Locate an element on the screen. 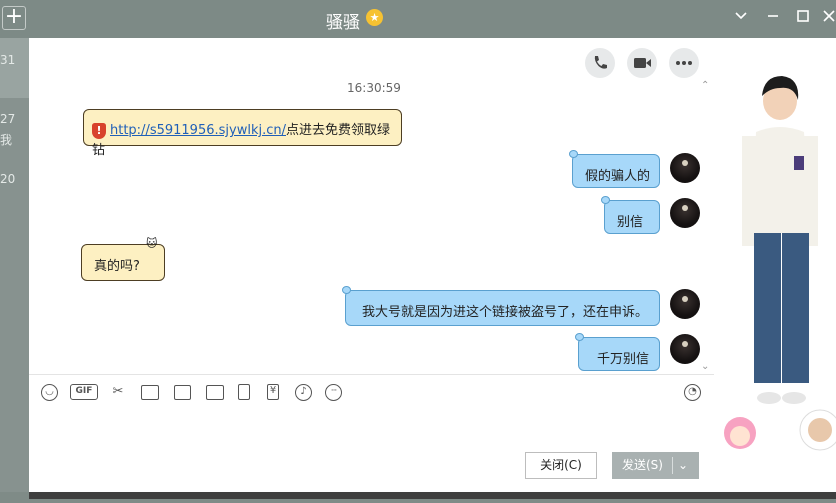 The height and width of the screenshot is (503, 836). emoji-icon: ◡ is located at coordinates (49, 392).